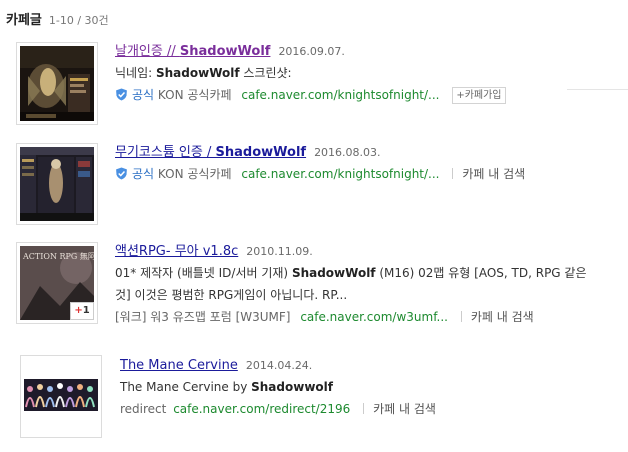  Describe the element at coordinates (179, 365) in the screenshot. I see `result-title-link: The Mane Cervine` at that location.